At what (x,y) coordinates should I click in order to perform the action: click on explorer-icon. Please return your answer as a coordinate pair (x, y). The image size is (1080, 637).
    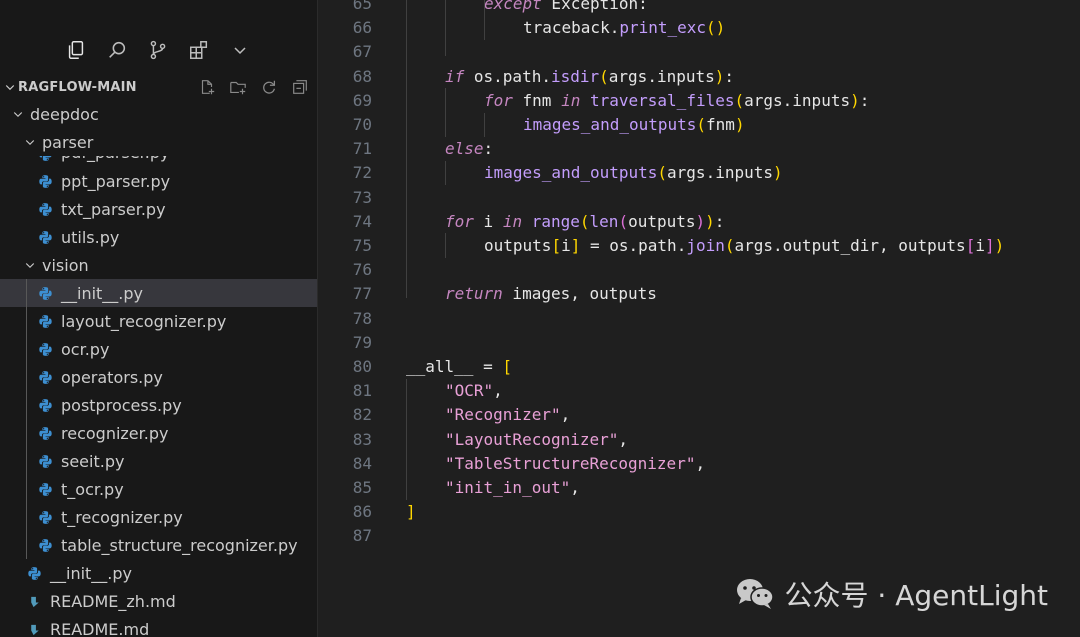
    Looking at the image, I should click on (76, 50).